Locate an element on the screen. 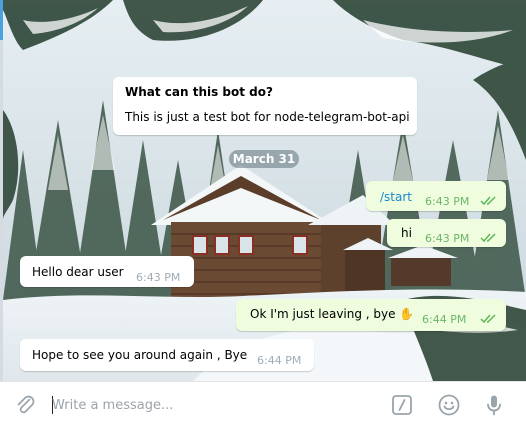 The height and width of the screenshot is (428, 526). message-composer is located at coordinates (263, 404).